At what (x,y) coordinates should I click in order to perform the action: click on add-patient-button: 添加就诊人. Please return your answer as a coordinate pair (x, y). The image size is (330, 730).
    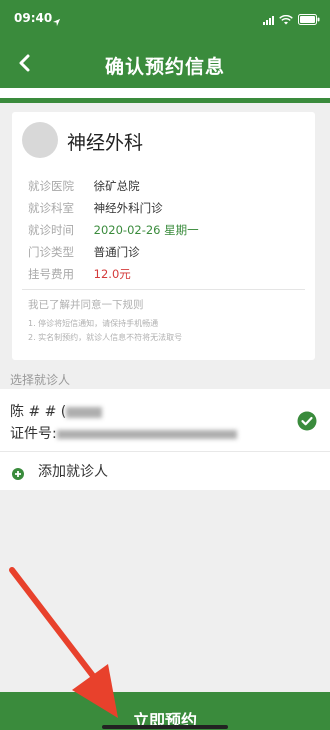
    Looking at the image, I should click on (165, 470).